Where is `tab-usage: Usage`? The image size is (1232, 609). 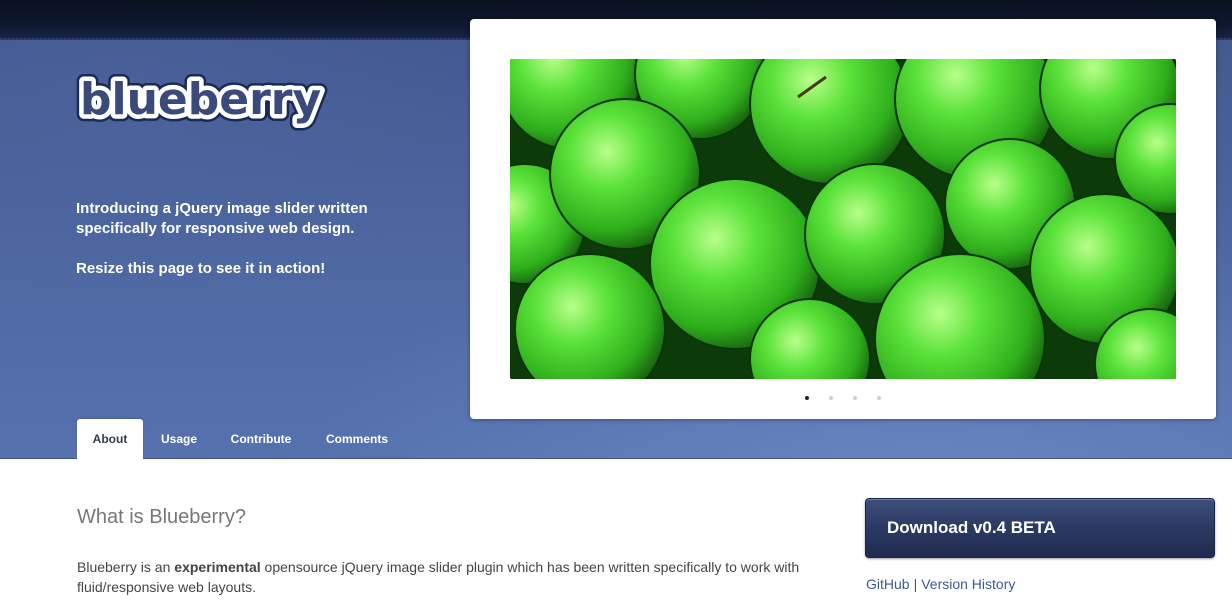
tab-usage: Usage is located at coordinates (179, 439).